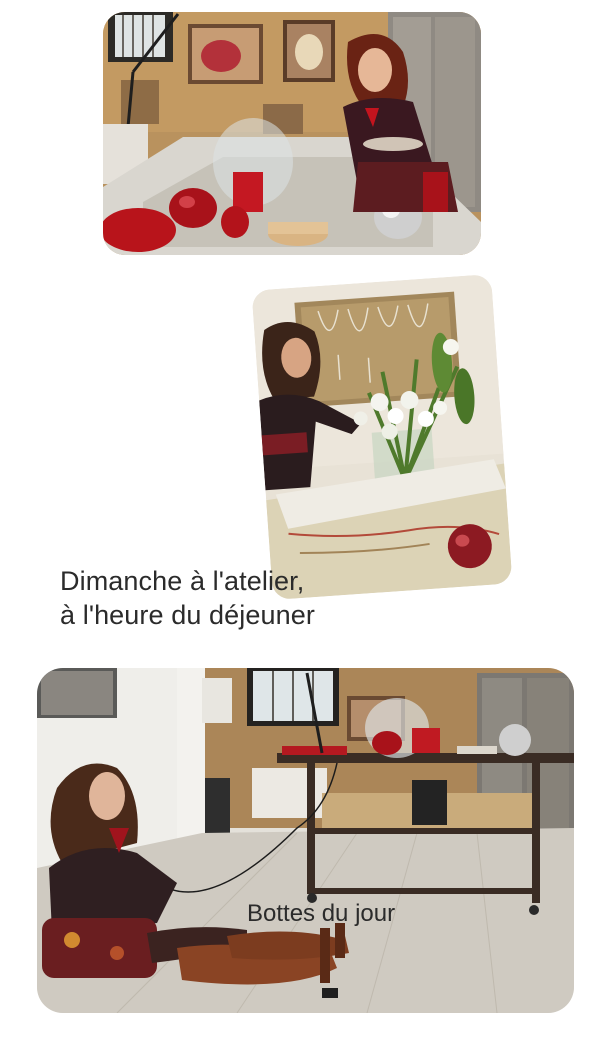 This screenshot has height=1048, width=600. I want to click on atelier-table-photo, so click(292, 133).